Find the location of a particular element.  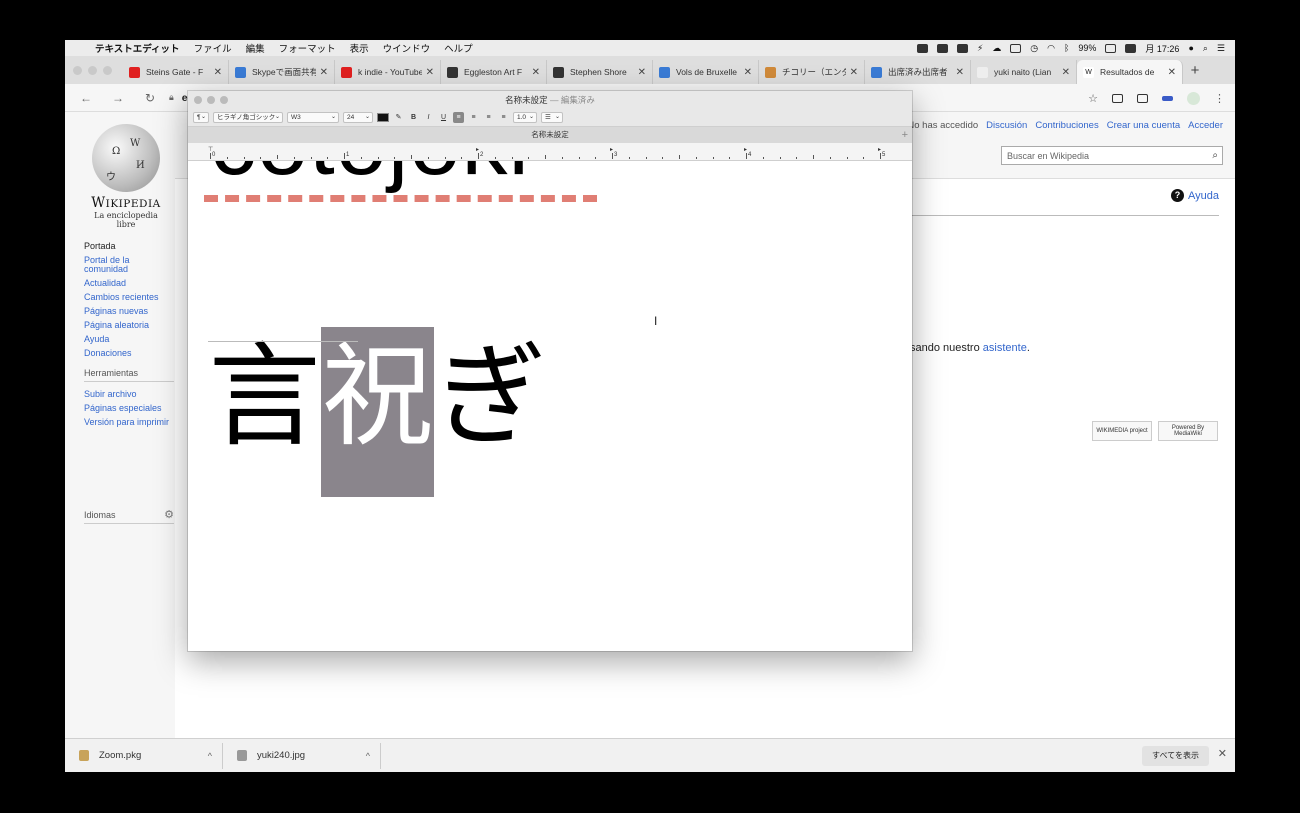

align-justify-icon: ≡ is located at coordinates (503, 117).